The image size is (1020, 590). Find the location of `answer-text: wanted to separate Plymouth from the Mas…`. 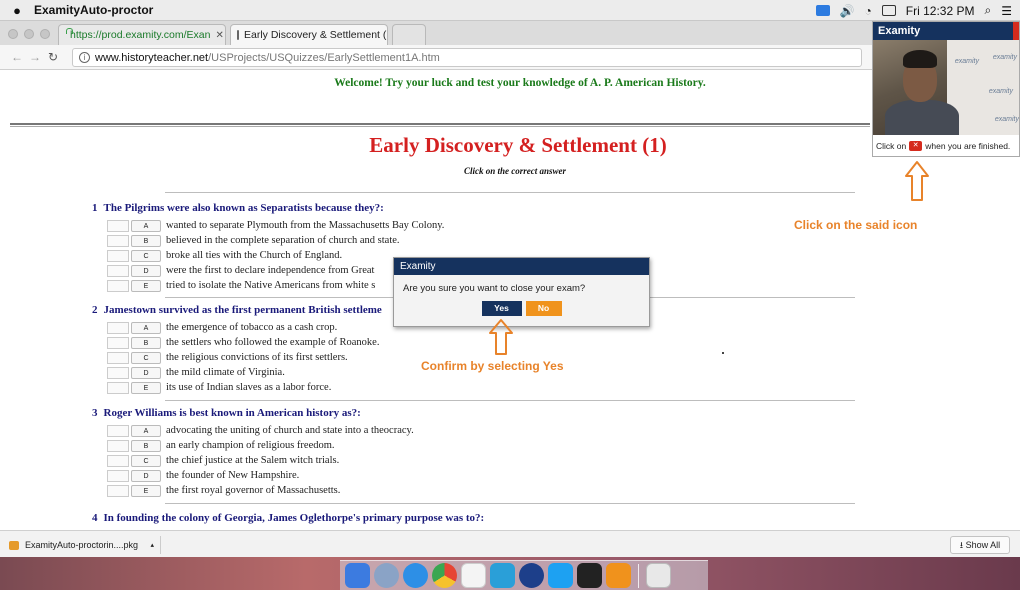

answer-text: wanted to separate Plymouth from the Mas… is located at coordinates (305, 225).